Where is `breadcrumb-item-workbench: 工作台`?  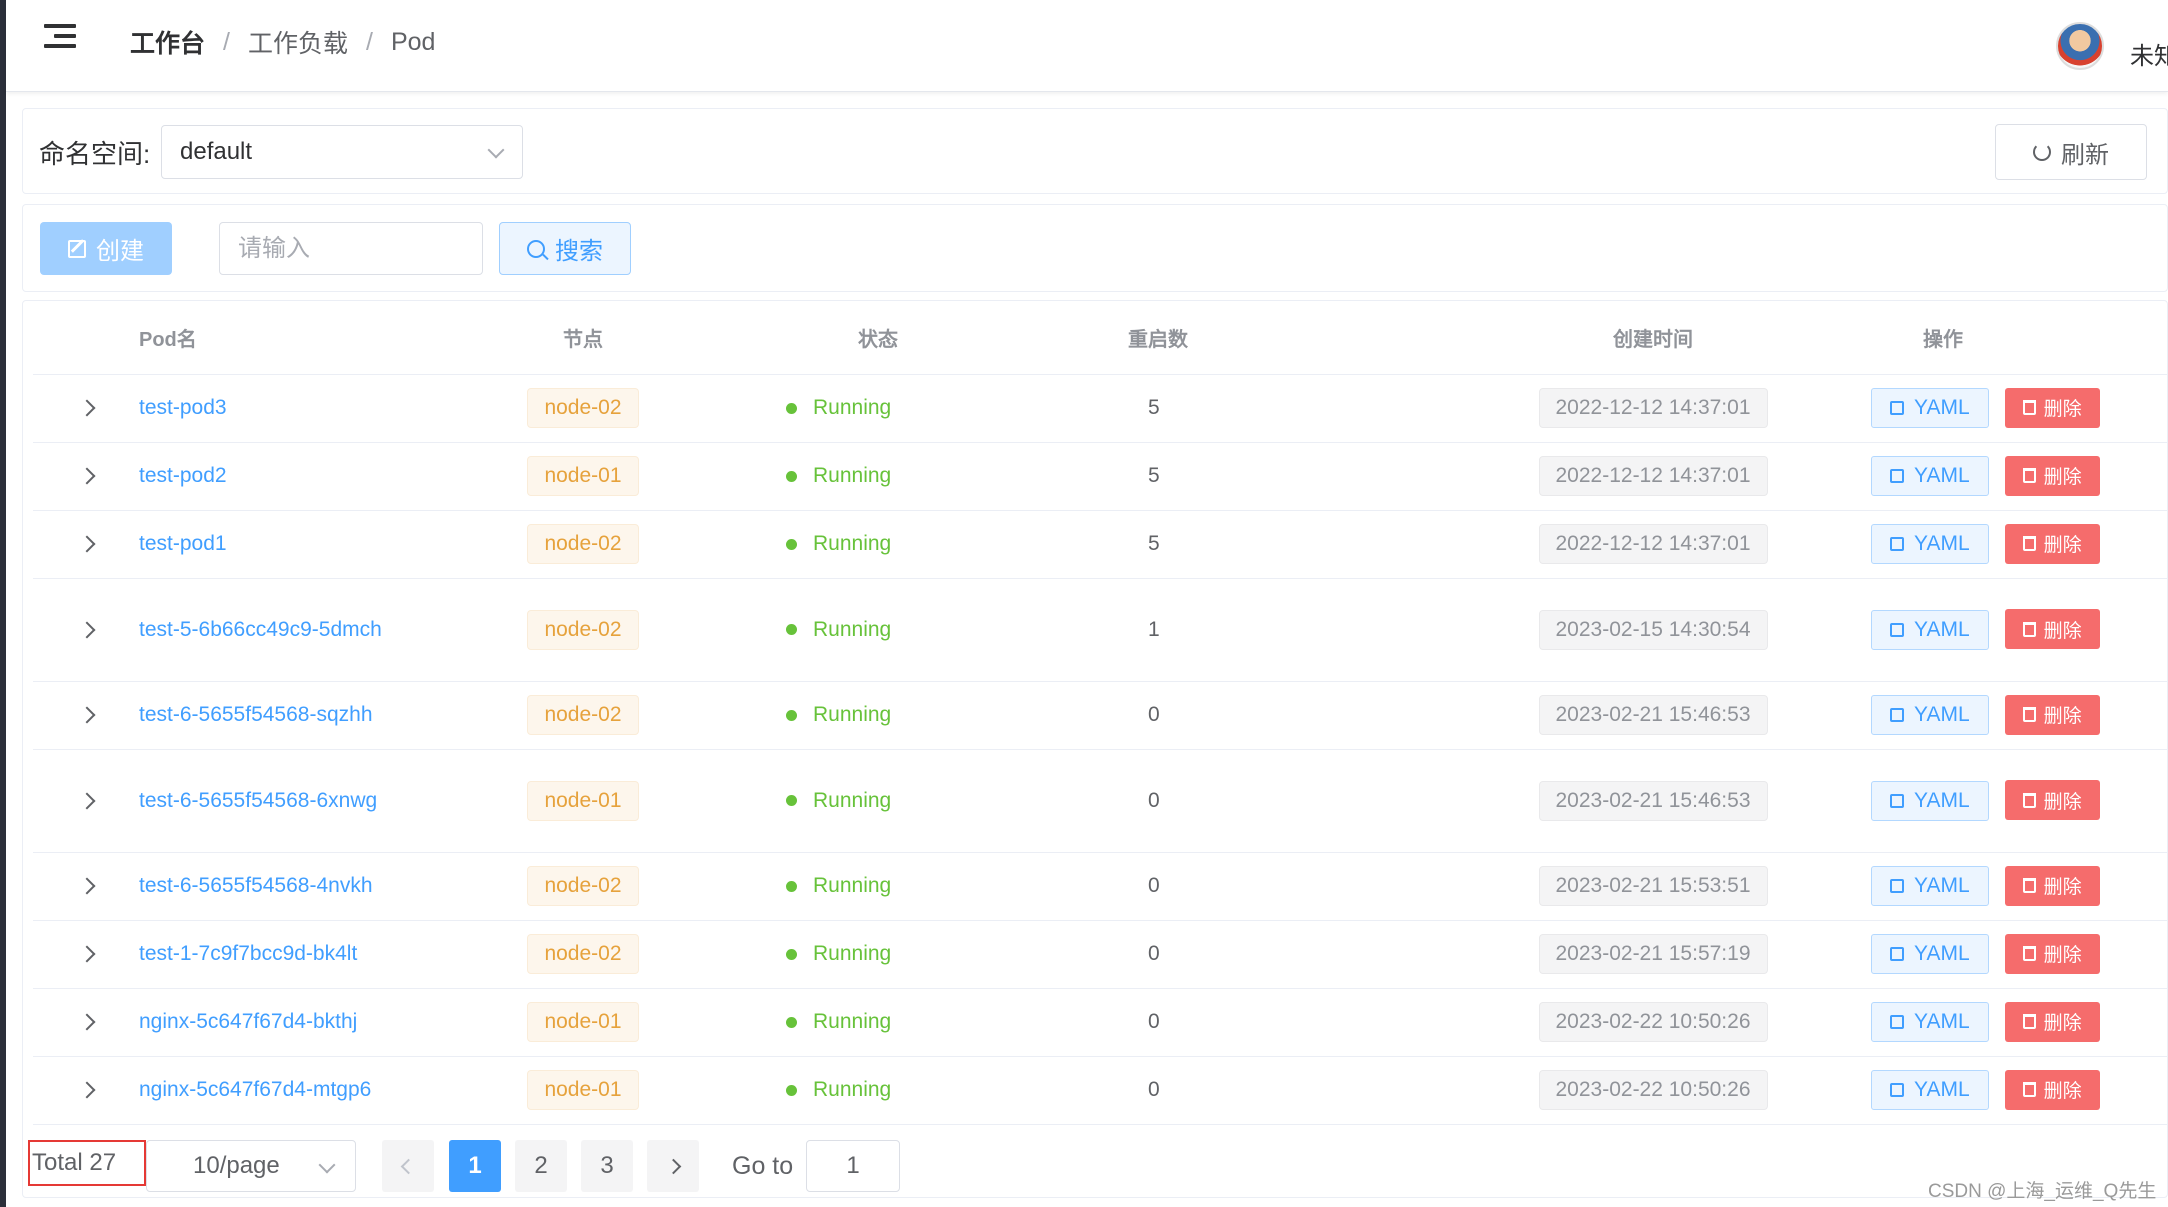
breadcrumb-item-workbench: 工作台 is located at coordinates (167, 42).